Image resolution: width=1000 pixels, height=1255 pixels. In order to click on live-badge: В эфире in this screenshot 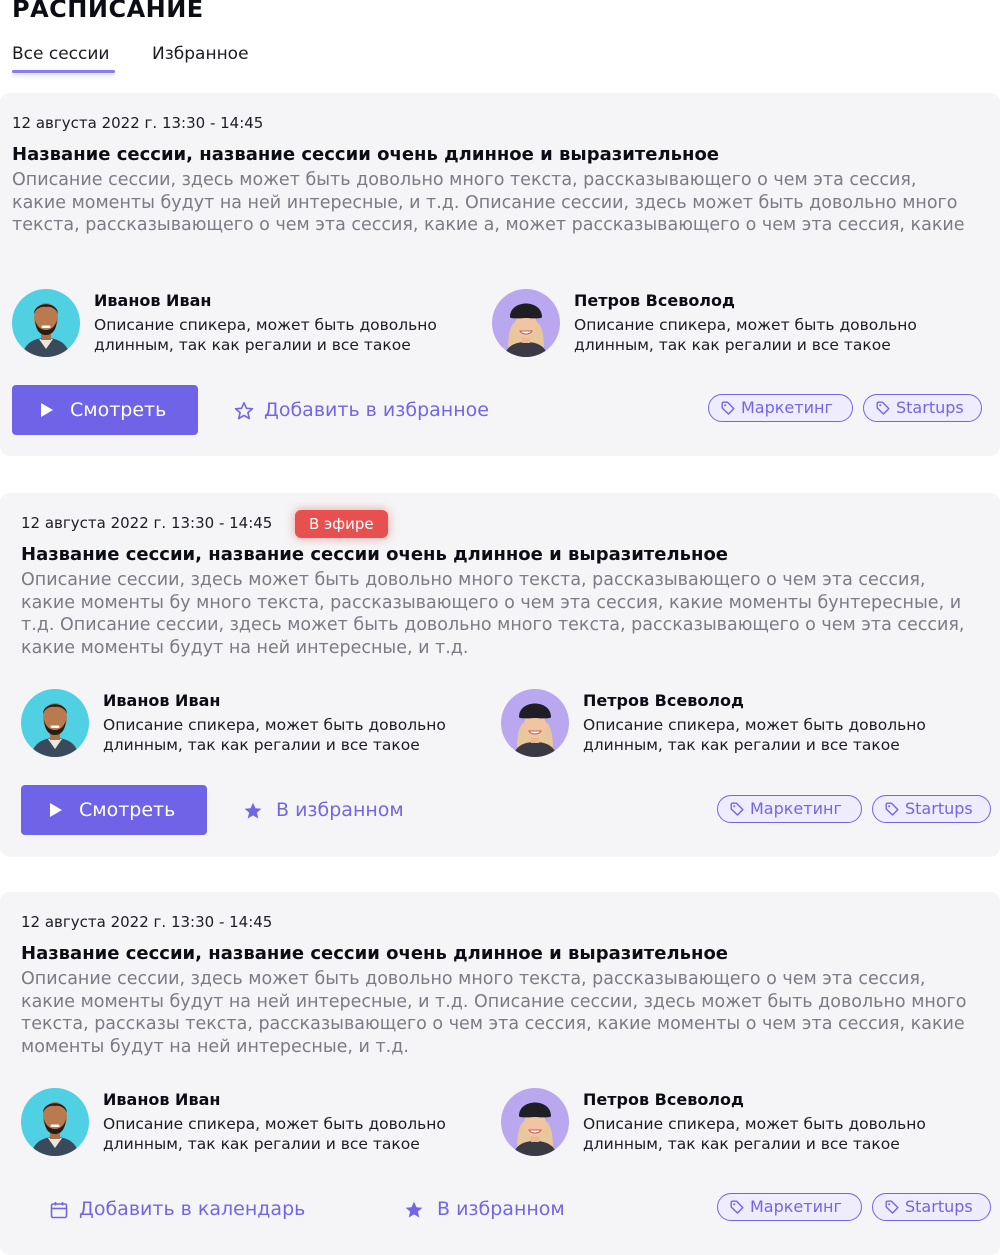, I will do `click(341, 524)`.